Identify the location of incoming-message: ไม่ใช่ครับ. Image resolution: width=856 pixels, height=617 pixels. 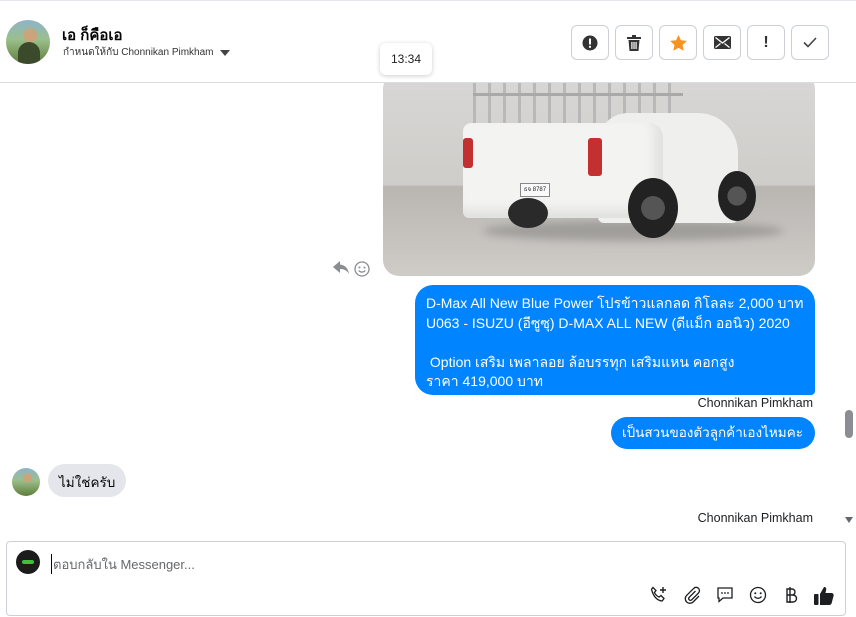
(87, 480).